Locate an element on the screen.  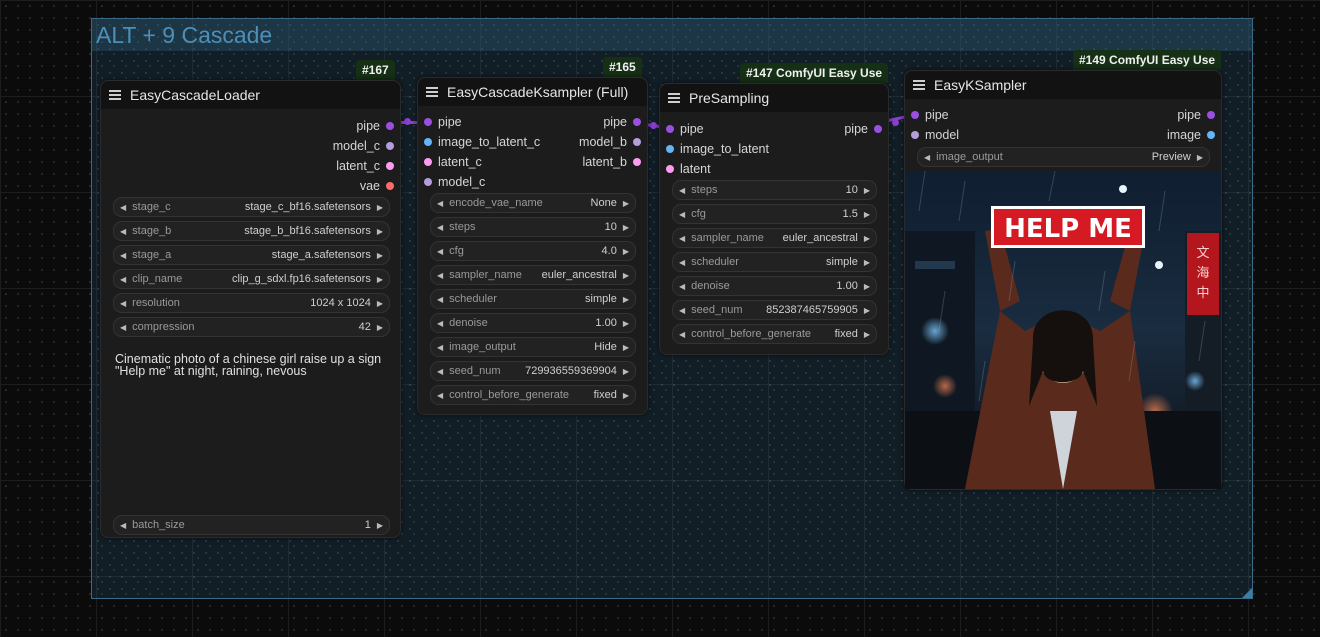
node-header: EasyCascadeKsampler (Full) is located at coordinates (532, 92).